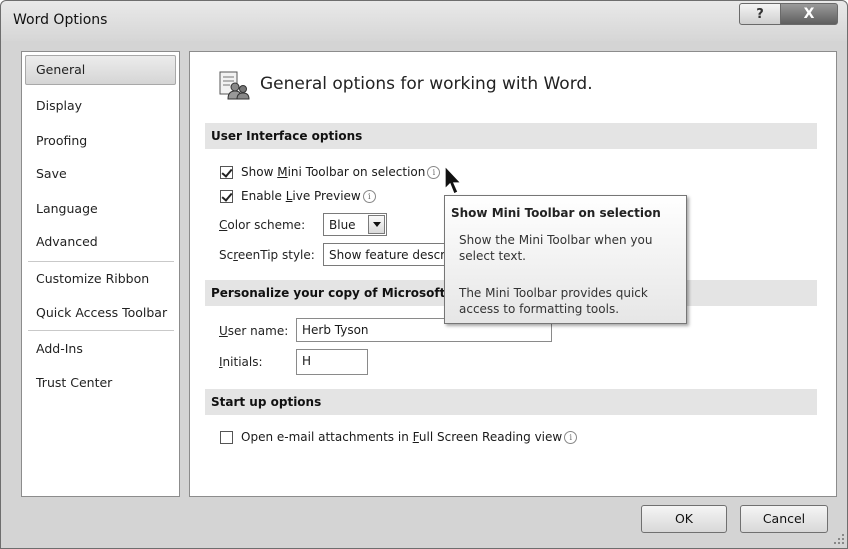 The height and width of the screenshot is (549, 848). What do you see at coordinates (226, 172) in the screenshot?
I see `mini-toolbar-checkbox` at bounding box center [226, 172].